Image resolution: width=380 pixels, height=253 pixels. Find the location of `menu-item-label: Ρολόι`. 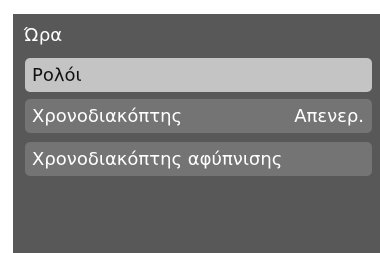

menu-item-label: Ρολόι is located at coordinates (57, 75).